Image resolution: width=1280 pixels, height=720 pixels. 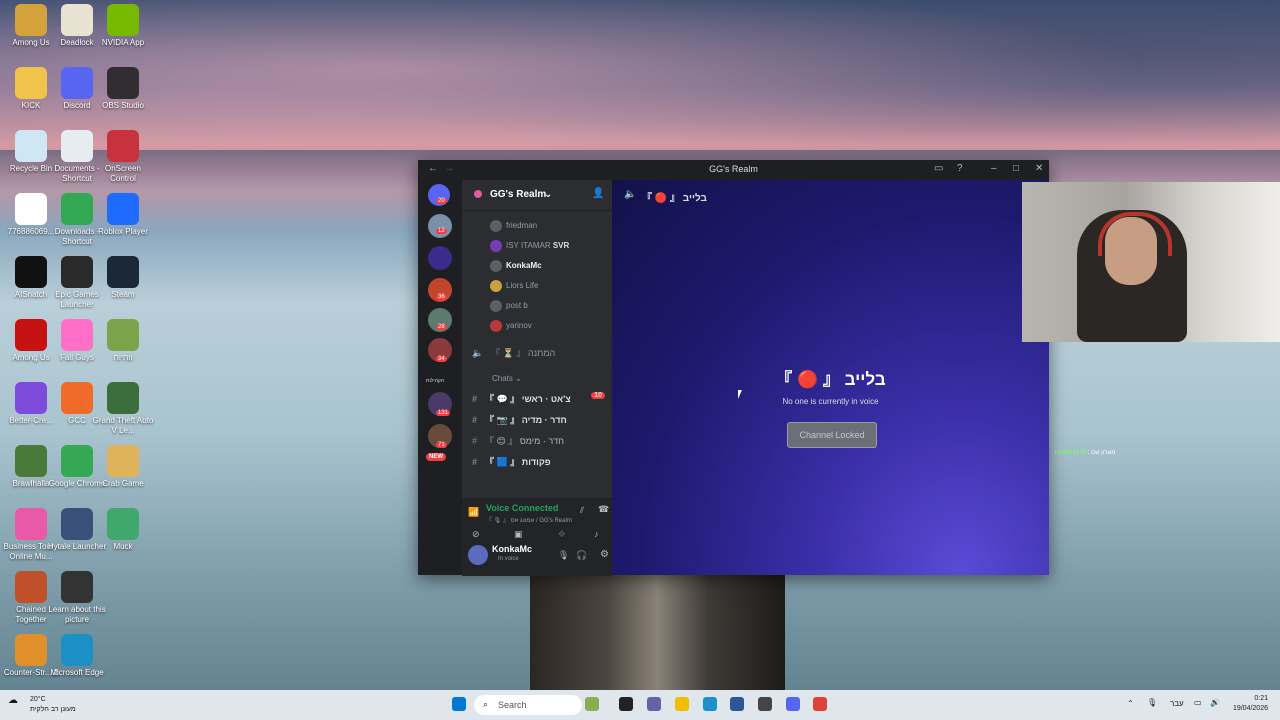 I want to click on headphones-icon: 🎧, so click(x=581, y=555).